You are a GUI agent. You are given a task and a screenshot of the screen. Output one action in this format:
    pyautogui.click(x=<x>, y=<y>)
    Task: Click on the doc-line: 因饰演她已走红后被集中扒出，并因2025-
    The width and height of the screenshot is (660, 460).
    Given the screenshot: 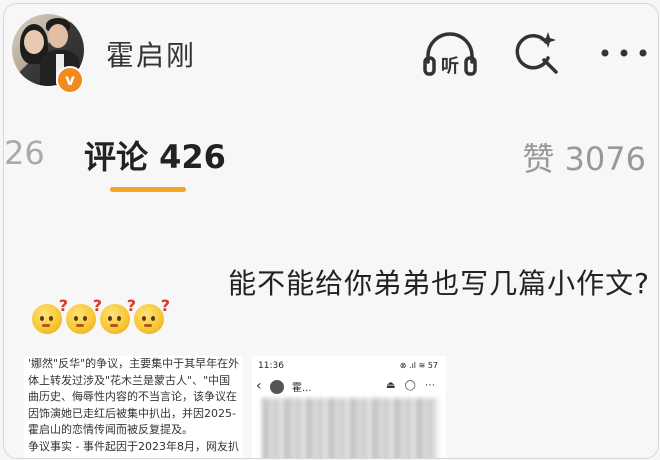 What is the action you would take?
    pyautogui.click(x=132, y=413)
    